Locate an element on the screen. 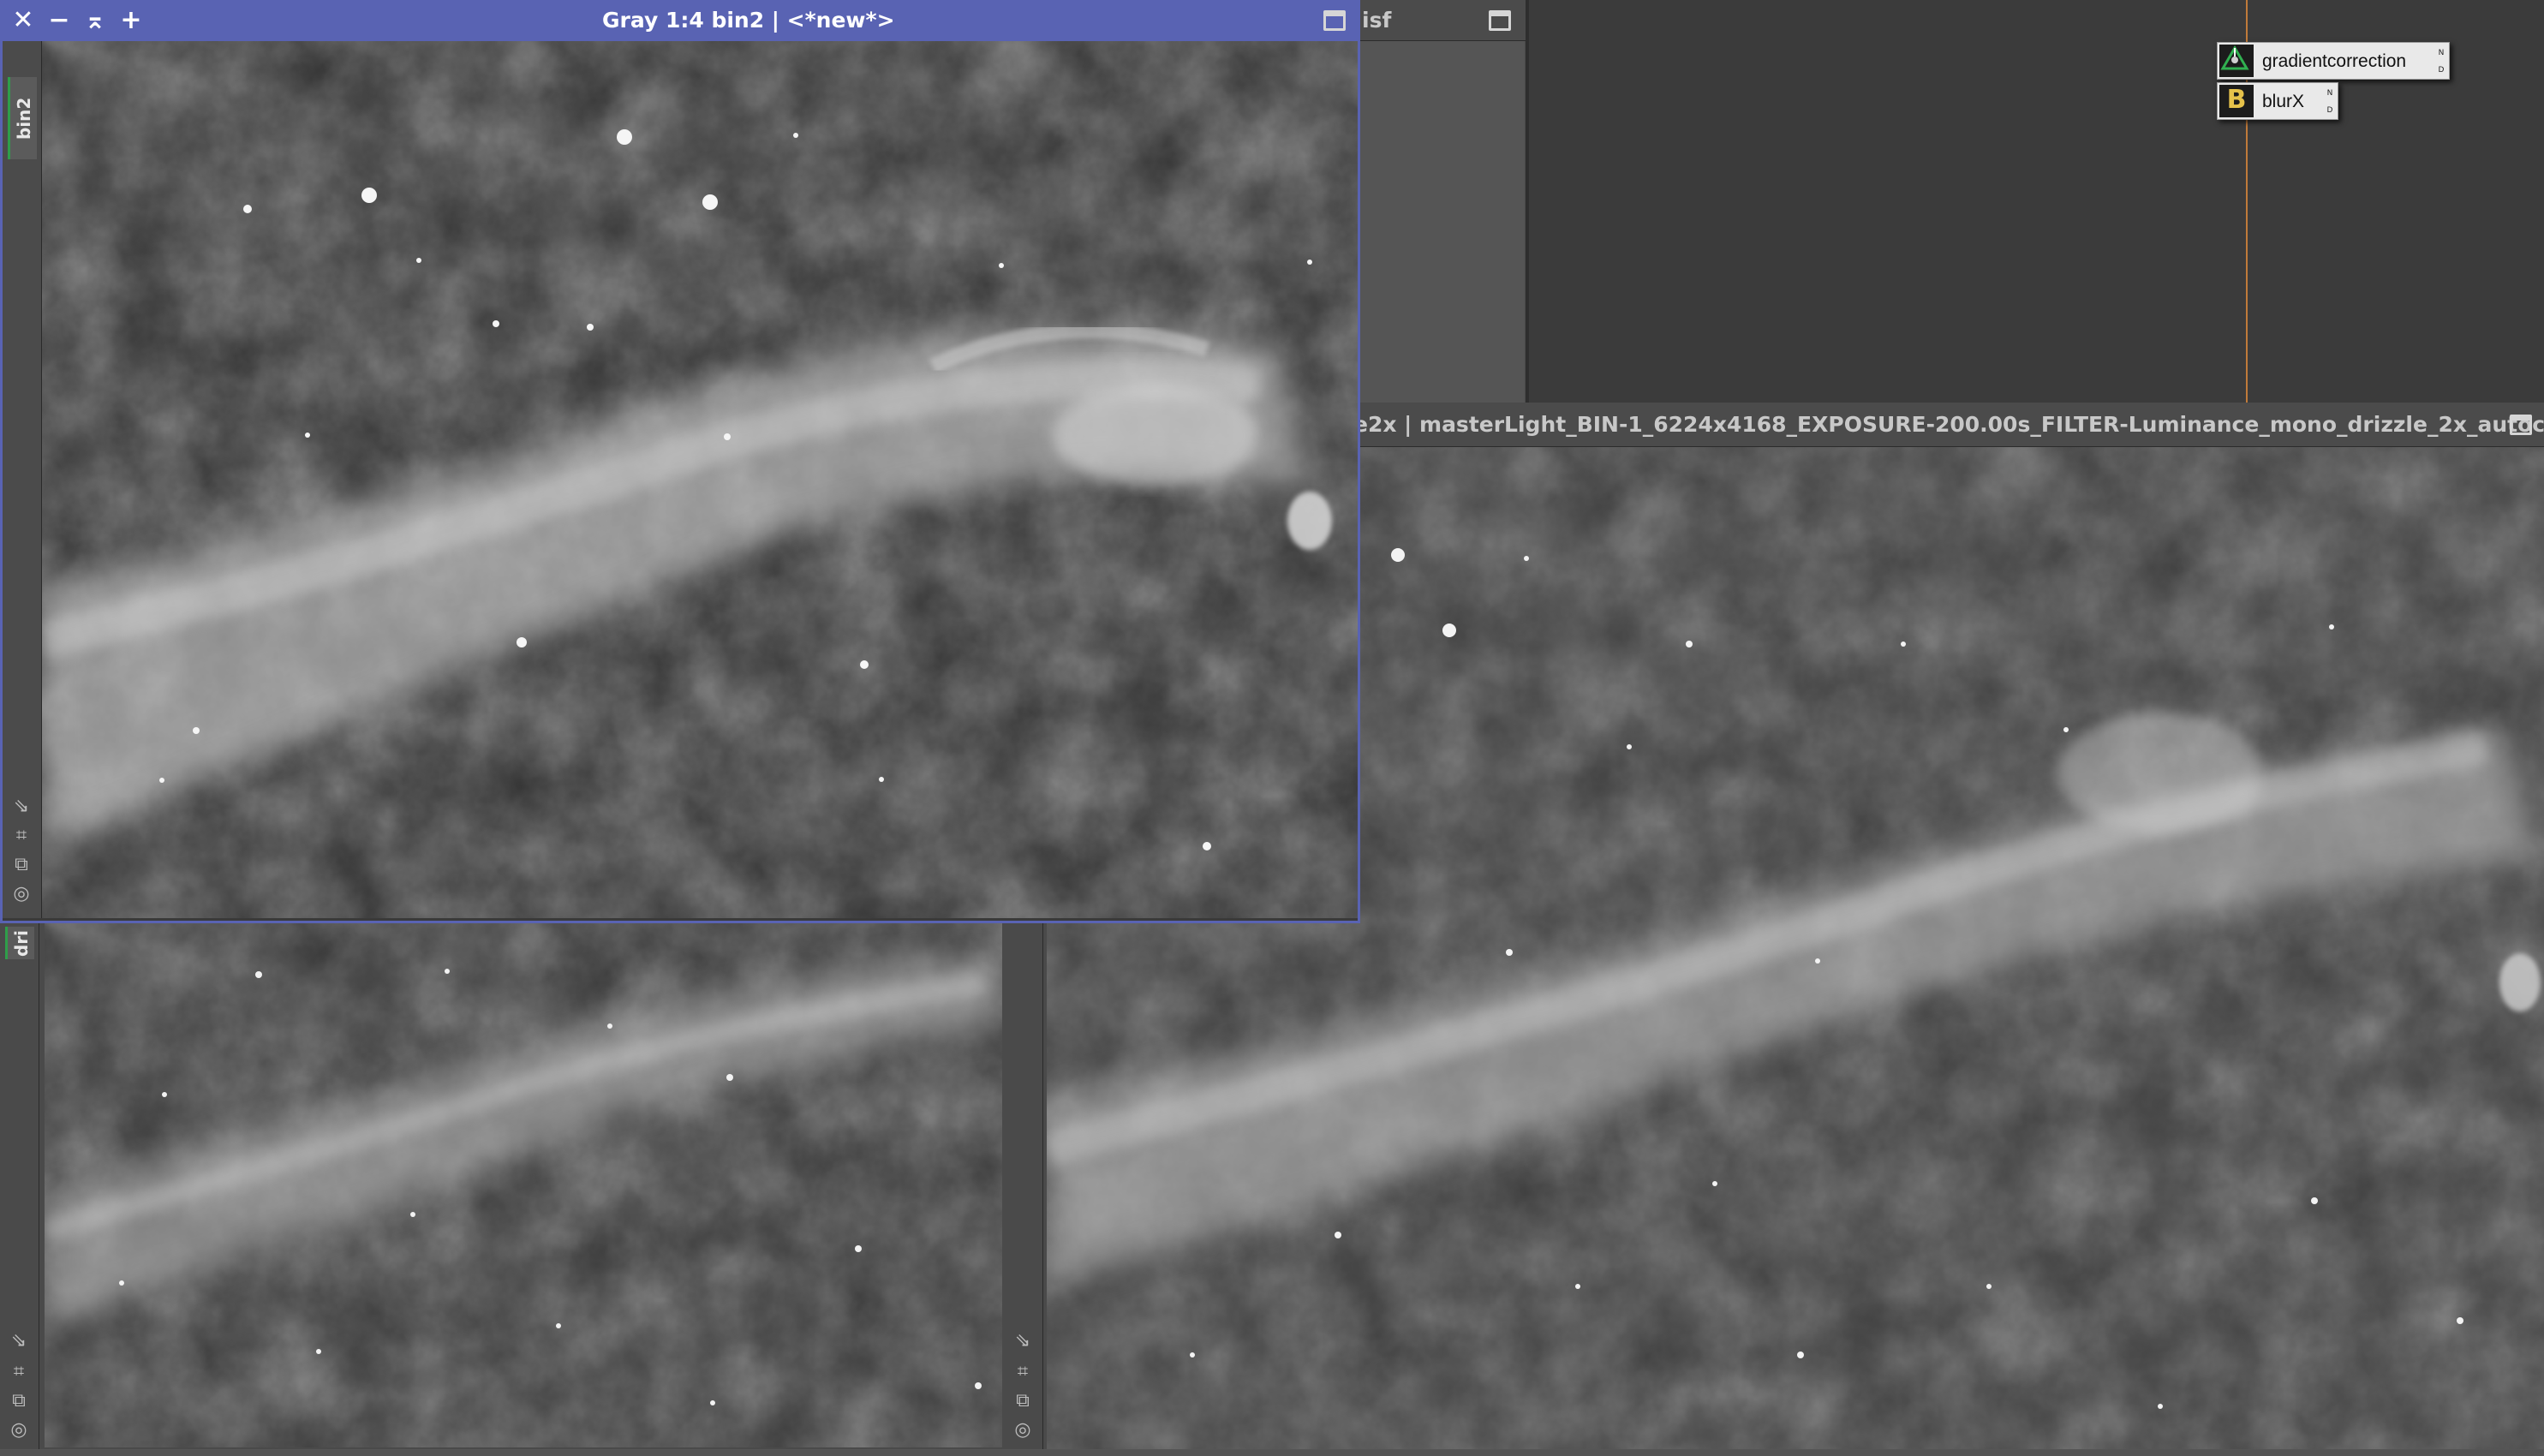  shade-icon: ⌅ is located at coordinates (95, 20).